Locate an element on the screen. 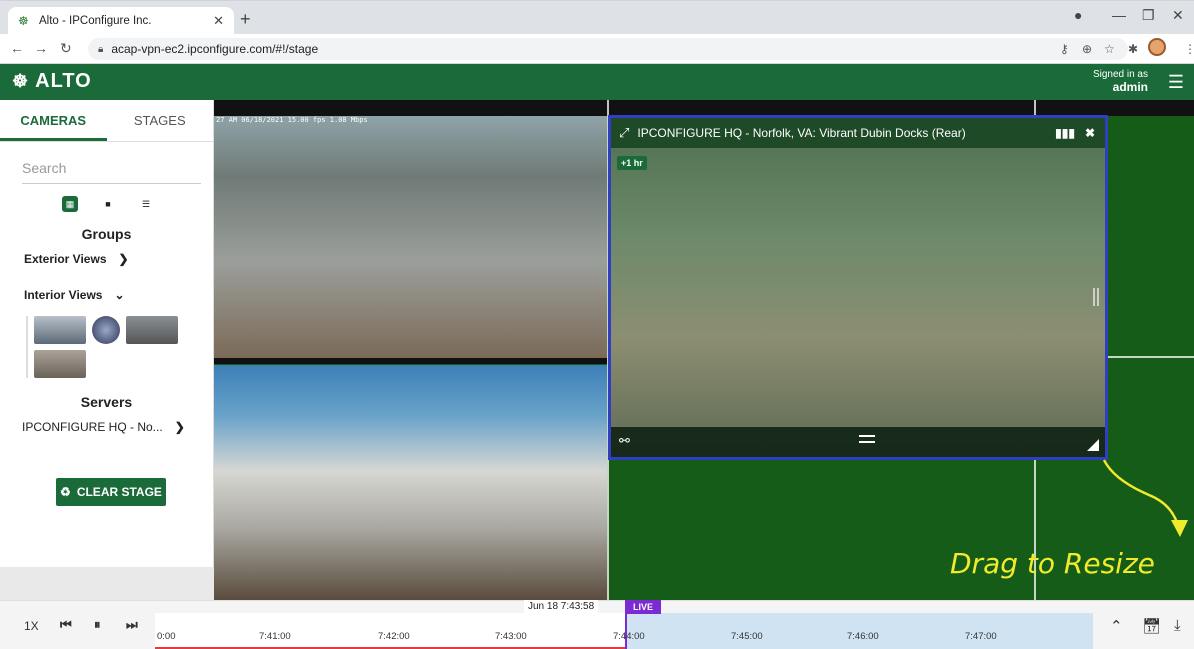  recycle-icon: ♻ is located at coordinates (65, 492).